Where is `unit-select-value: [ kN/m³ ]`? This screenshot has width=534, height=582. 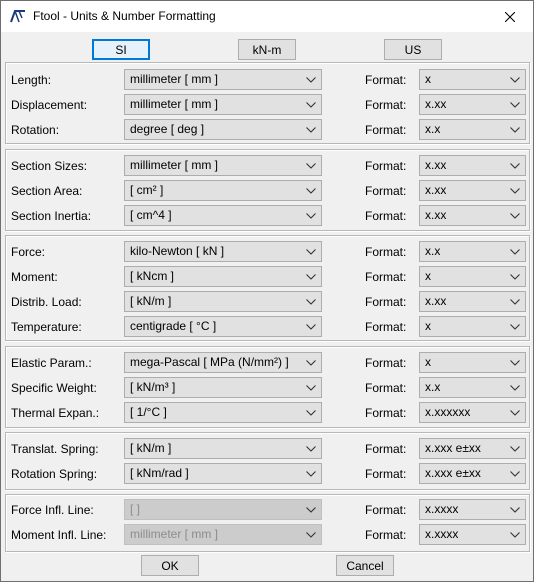 unit-select-value: [ kN/m³ ] is located at coordinates (153, 387).